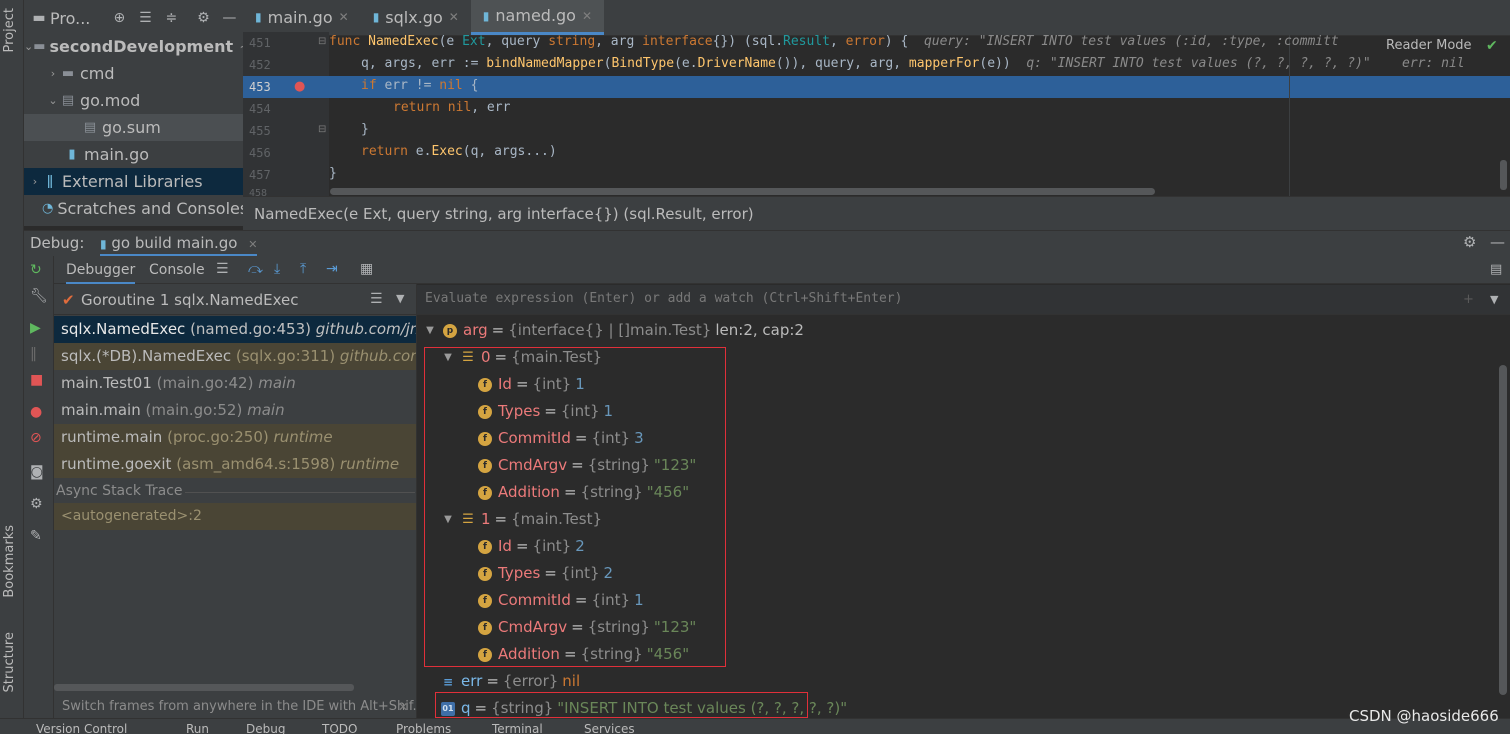 This screenshot has height=734, width=1510. Describe the element at coordinates (133, 208) in the screenshot. I see `tree-item-scratches: ◔ Scratches and Consoles` at that location.